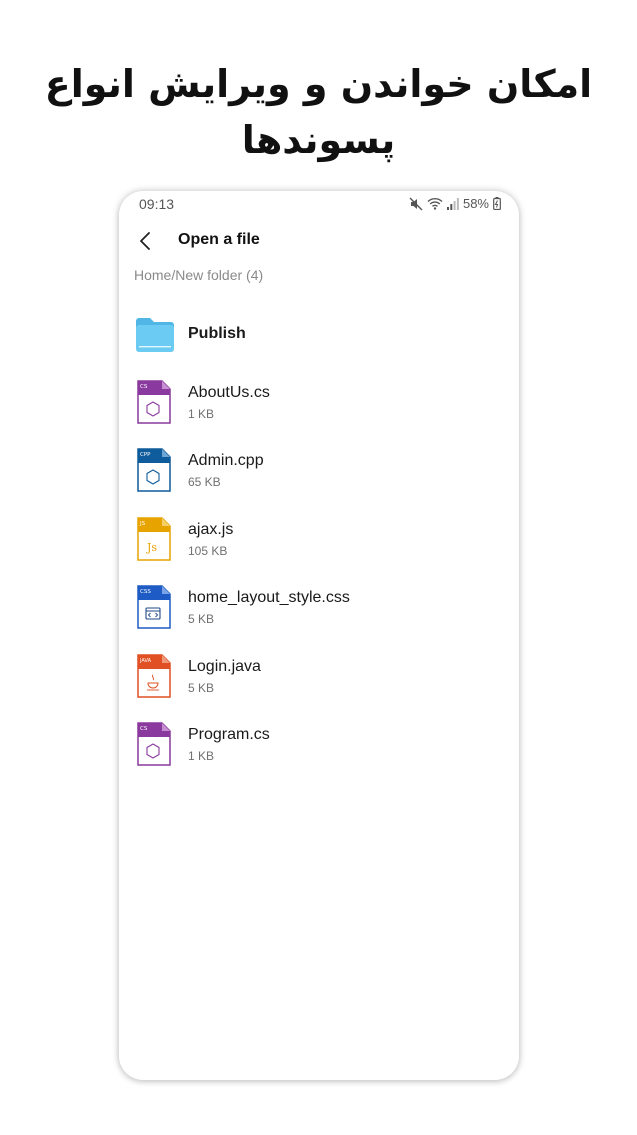  Describe the element at coordinates (452, 203) in the screenshot. I see `signal-icon` at that location.